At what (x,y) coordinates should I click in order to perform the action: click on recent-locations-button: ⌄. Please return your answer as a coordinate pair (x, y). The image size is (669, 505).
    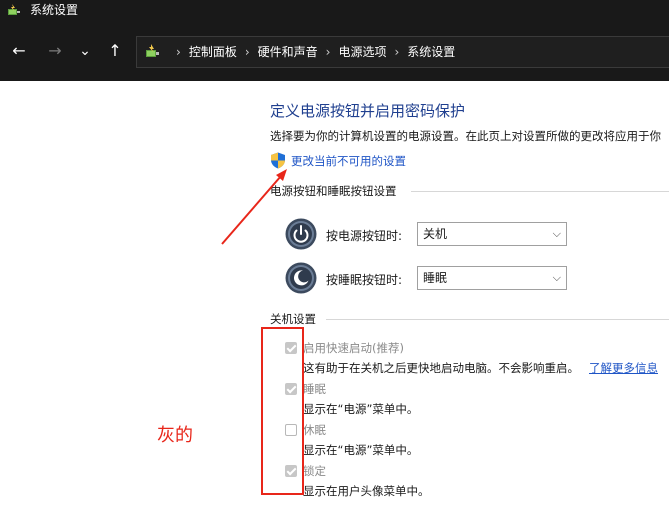
    Looking at the image, I should click on (85, 51).